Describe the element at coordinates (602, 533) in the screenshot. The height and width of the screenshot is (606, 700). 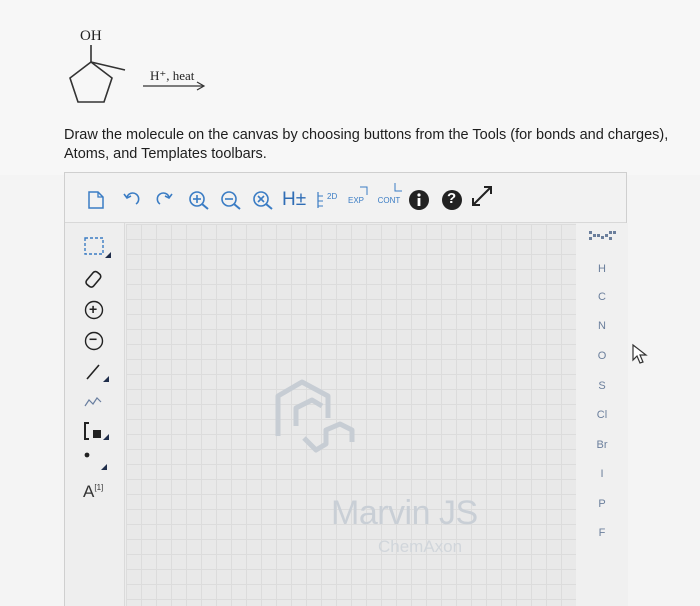
I see `atom-button-f: F` at that location.